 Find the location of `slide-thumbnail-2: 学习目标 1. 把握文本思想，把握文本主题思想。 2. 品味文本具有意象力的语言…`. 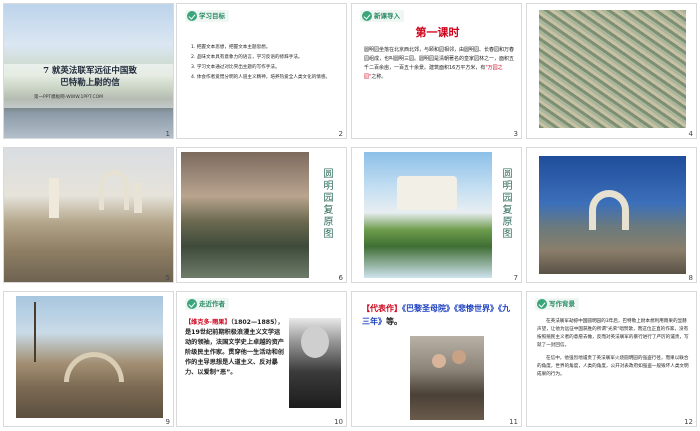

slide-thumbnail-2: 学习目标 1. 把握文本思想，把握文本主题思想。 2. 品味文本具有意象力的语言… is located at coordinates (261, 71).